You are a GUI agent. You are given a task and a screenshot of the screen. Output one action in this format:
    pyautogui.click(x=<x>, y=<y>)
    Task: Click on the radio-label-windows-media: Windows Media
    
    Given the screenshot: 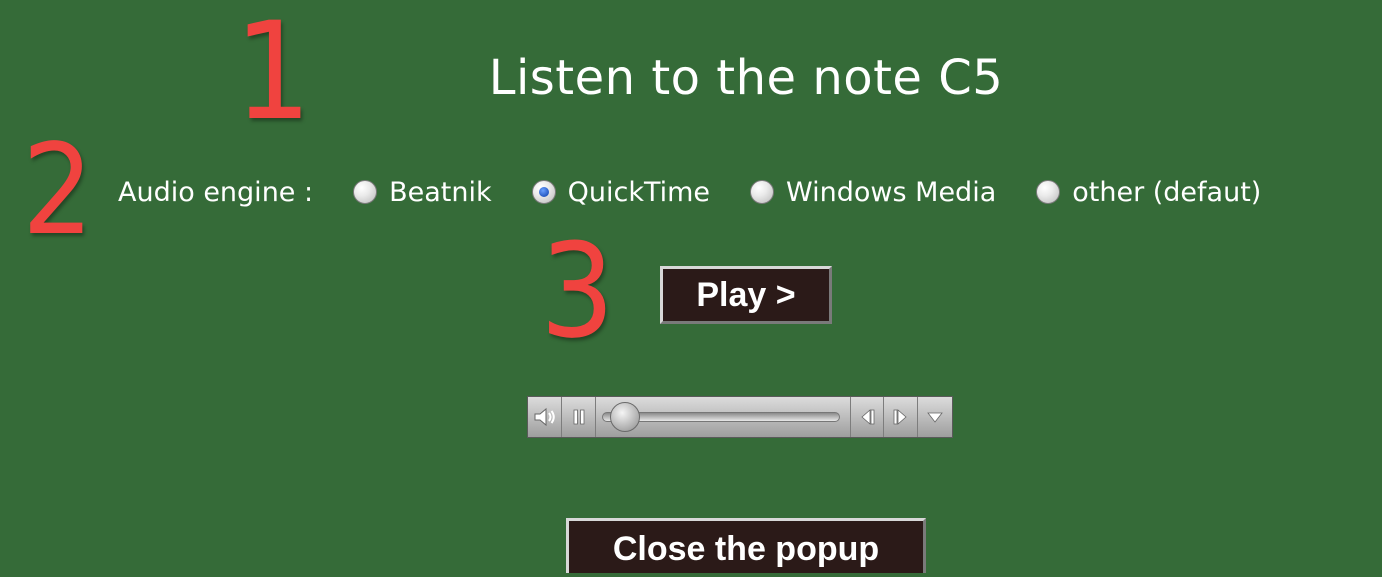 What is the action you would take?
    pyautogui.click(x=891, y=192)
    